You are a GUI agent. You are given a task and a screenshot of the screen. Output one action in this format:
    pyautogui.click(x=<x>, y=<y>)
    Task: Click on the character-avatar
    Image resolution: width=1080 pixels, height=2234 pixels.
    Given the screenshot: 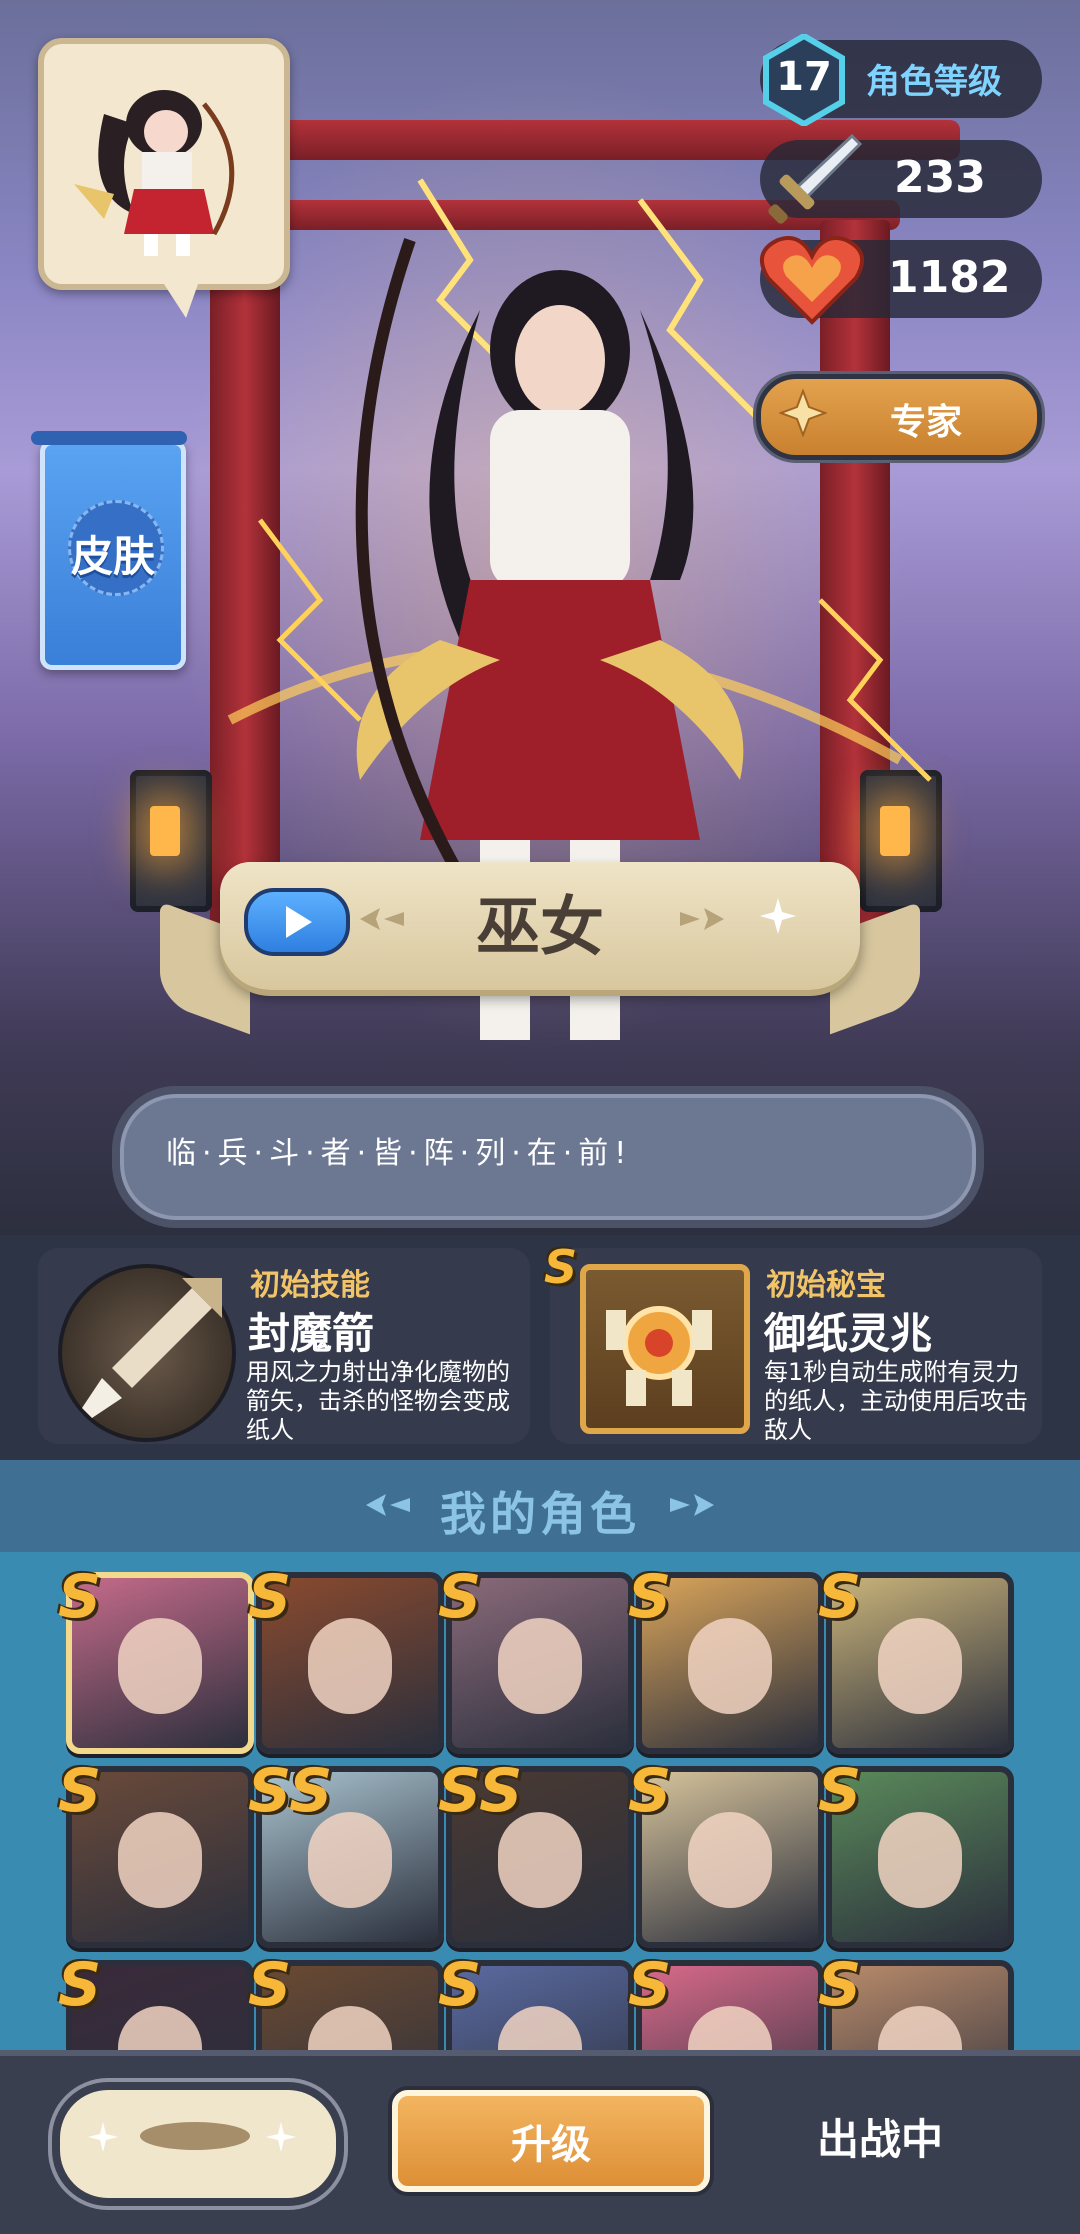 What is the action you would take?
    pyautogui.click(x=164, y=178)
    